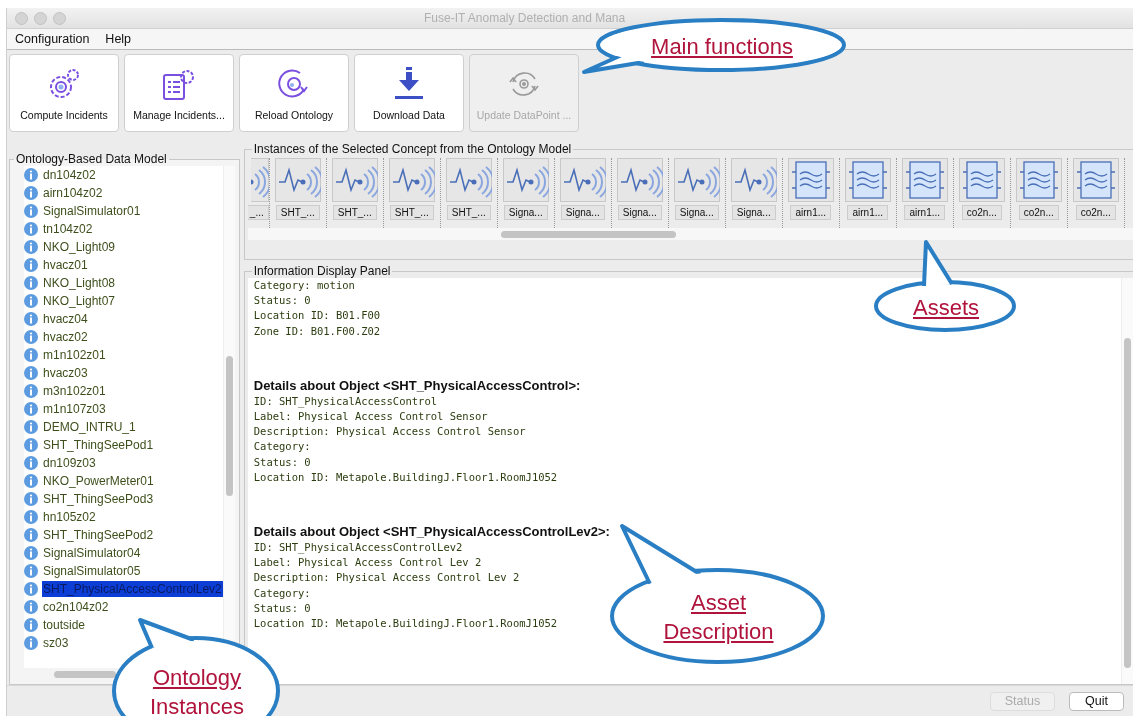 The image size is (1133, 716). I want to click on tree-item: m3n102z01, so click(74, 391).